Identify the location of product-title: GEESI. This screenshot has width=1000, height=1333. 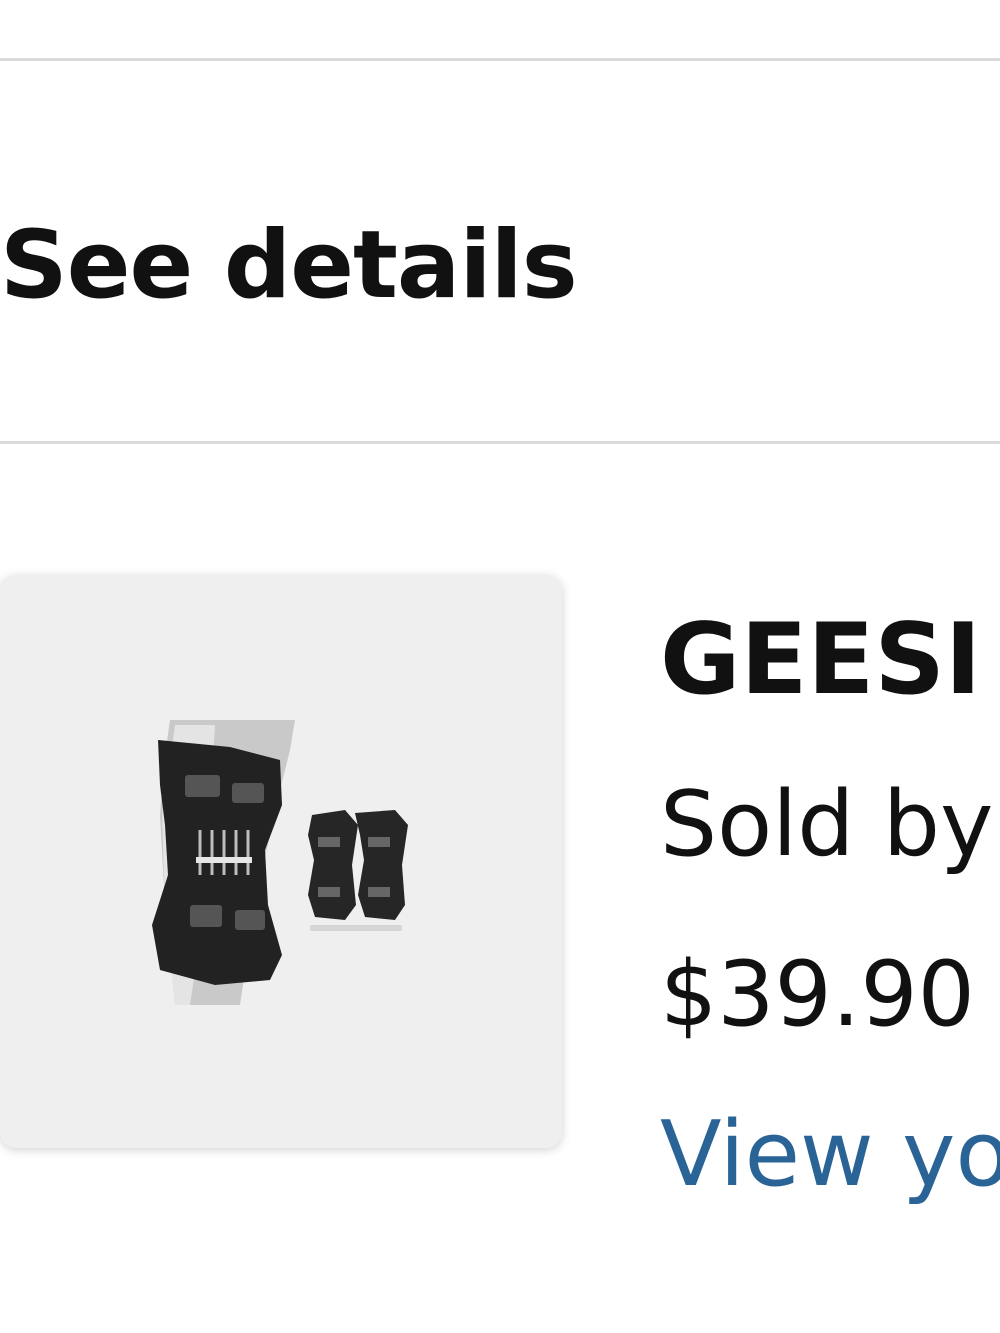
(820, 660).